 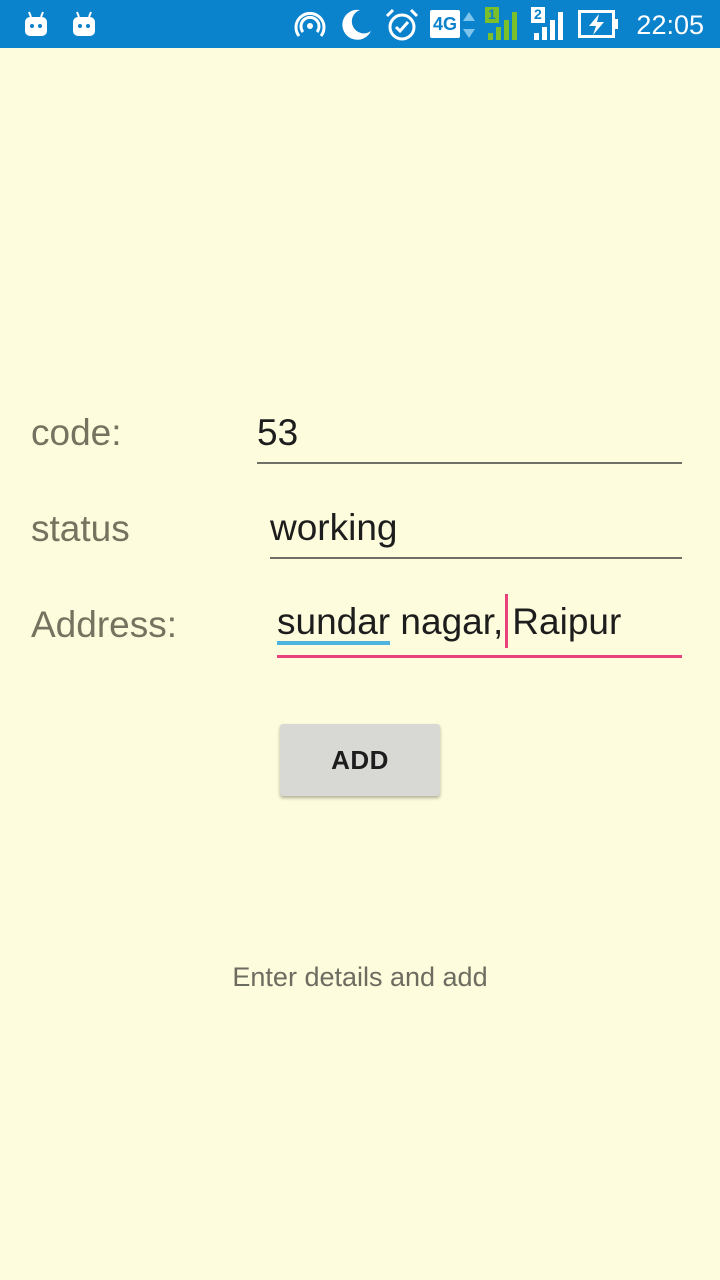 I want to click on status-value: working, so click(x=334, y=527).